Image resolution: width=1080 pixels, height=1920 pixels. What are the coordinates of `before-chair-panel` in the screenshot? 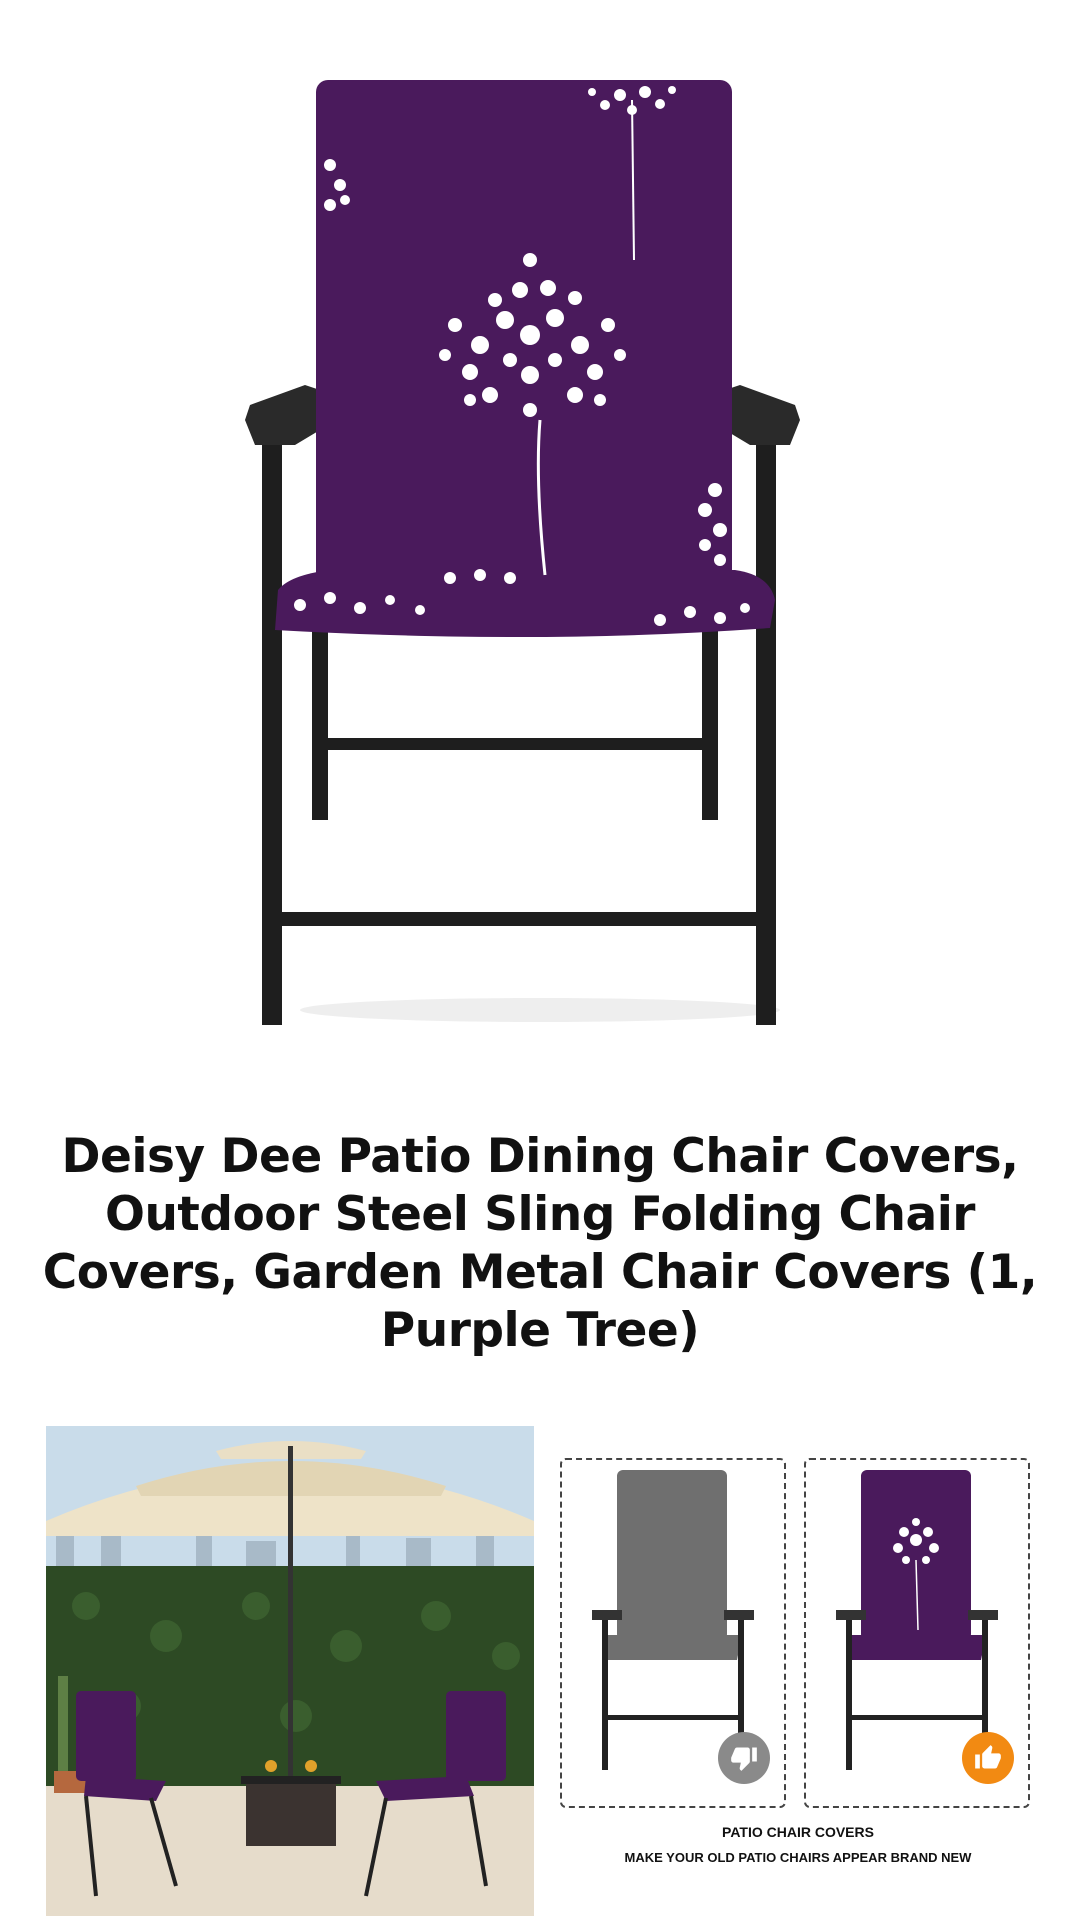 It's located at (673, 1633).